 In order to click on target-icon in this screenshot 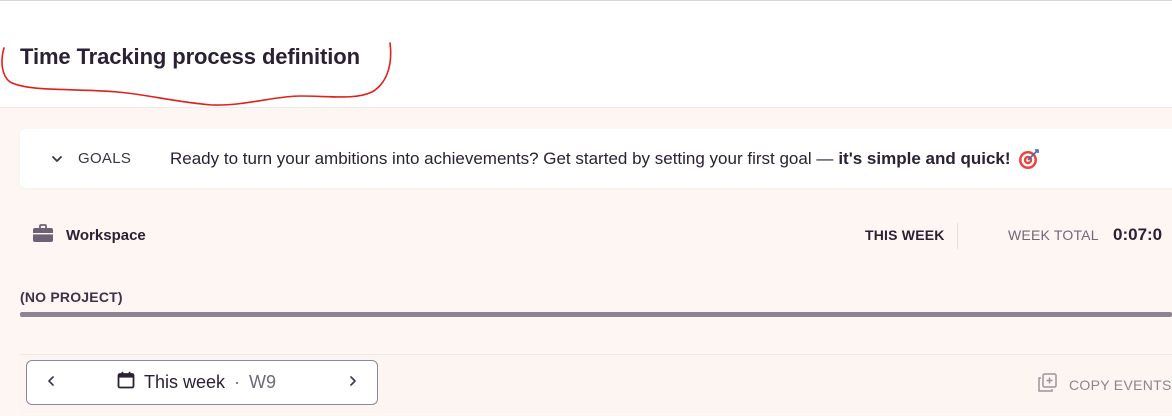, I will do `click(1029, 159)`.